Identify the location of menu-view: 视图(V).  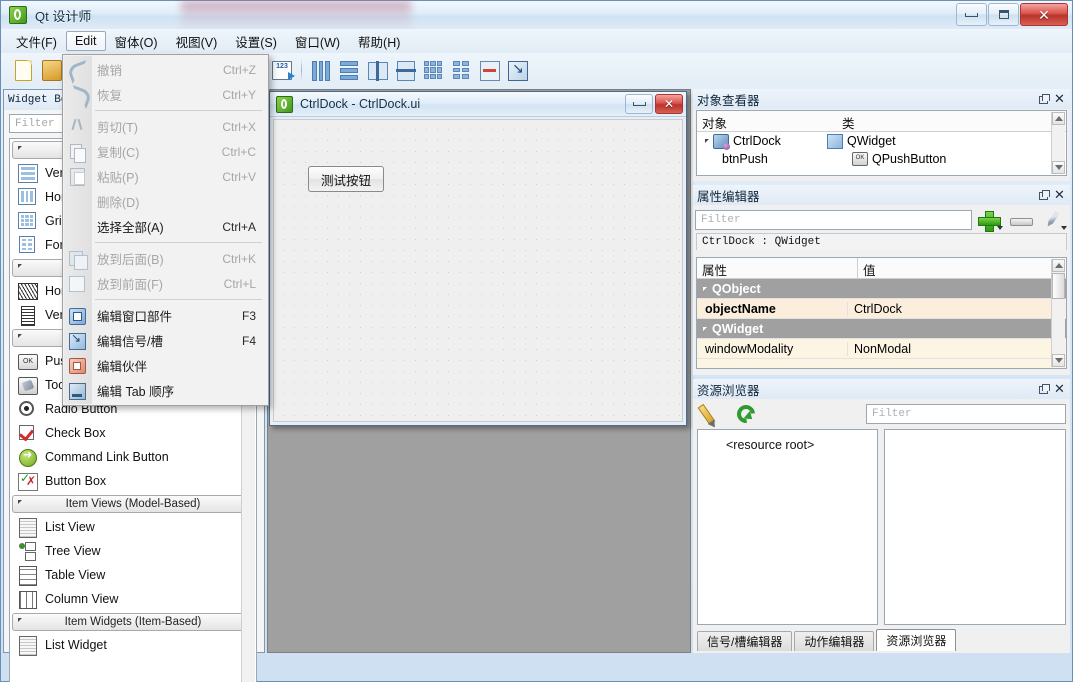
(197, 41).